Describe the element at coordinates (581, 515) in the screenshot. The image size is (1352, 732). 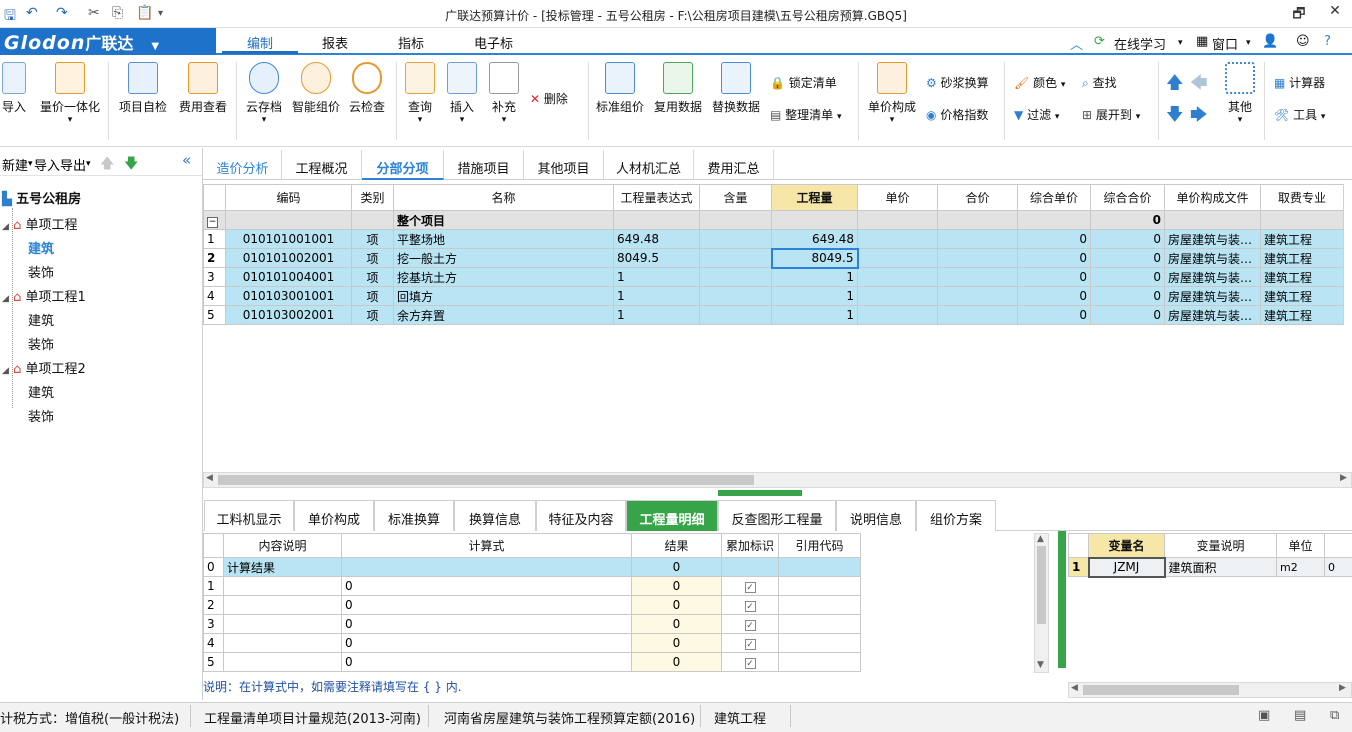
I see `tab-features-content: 特征及内容` at that location.